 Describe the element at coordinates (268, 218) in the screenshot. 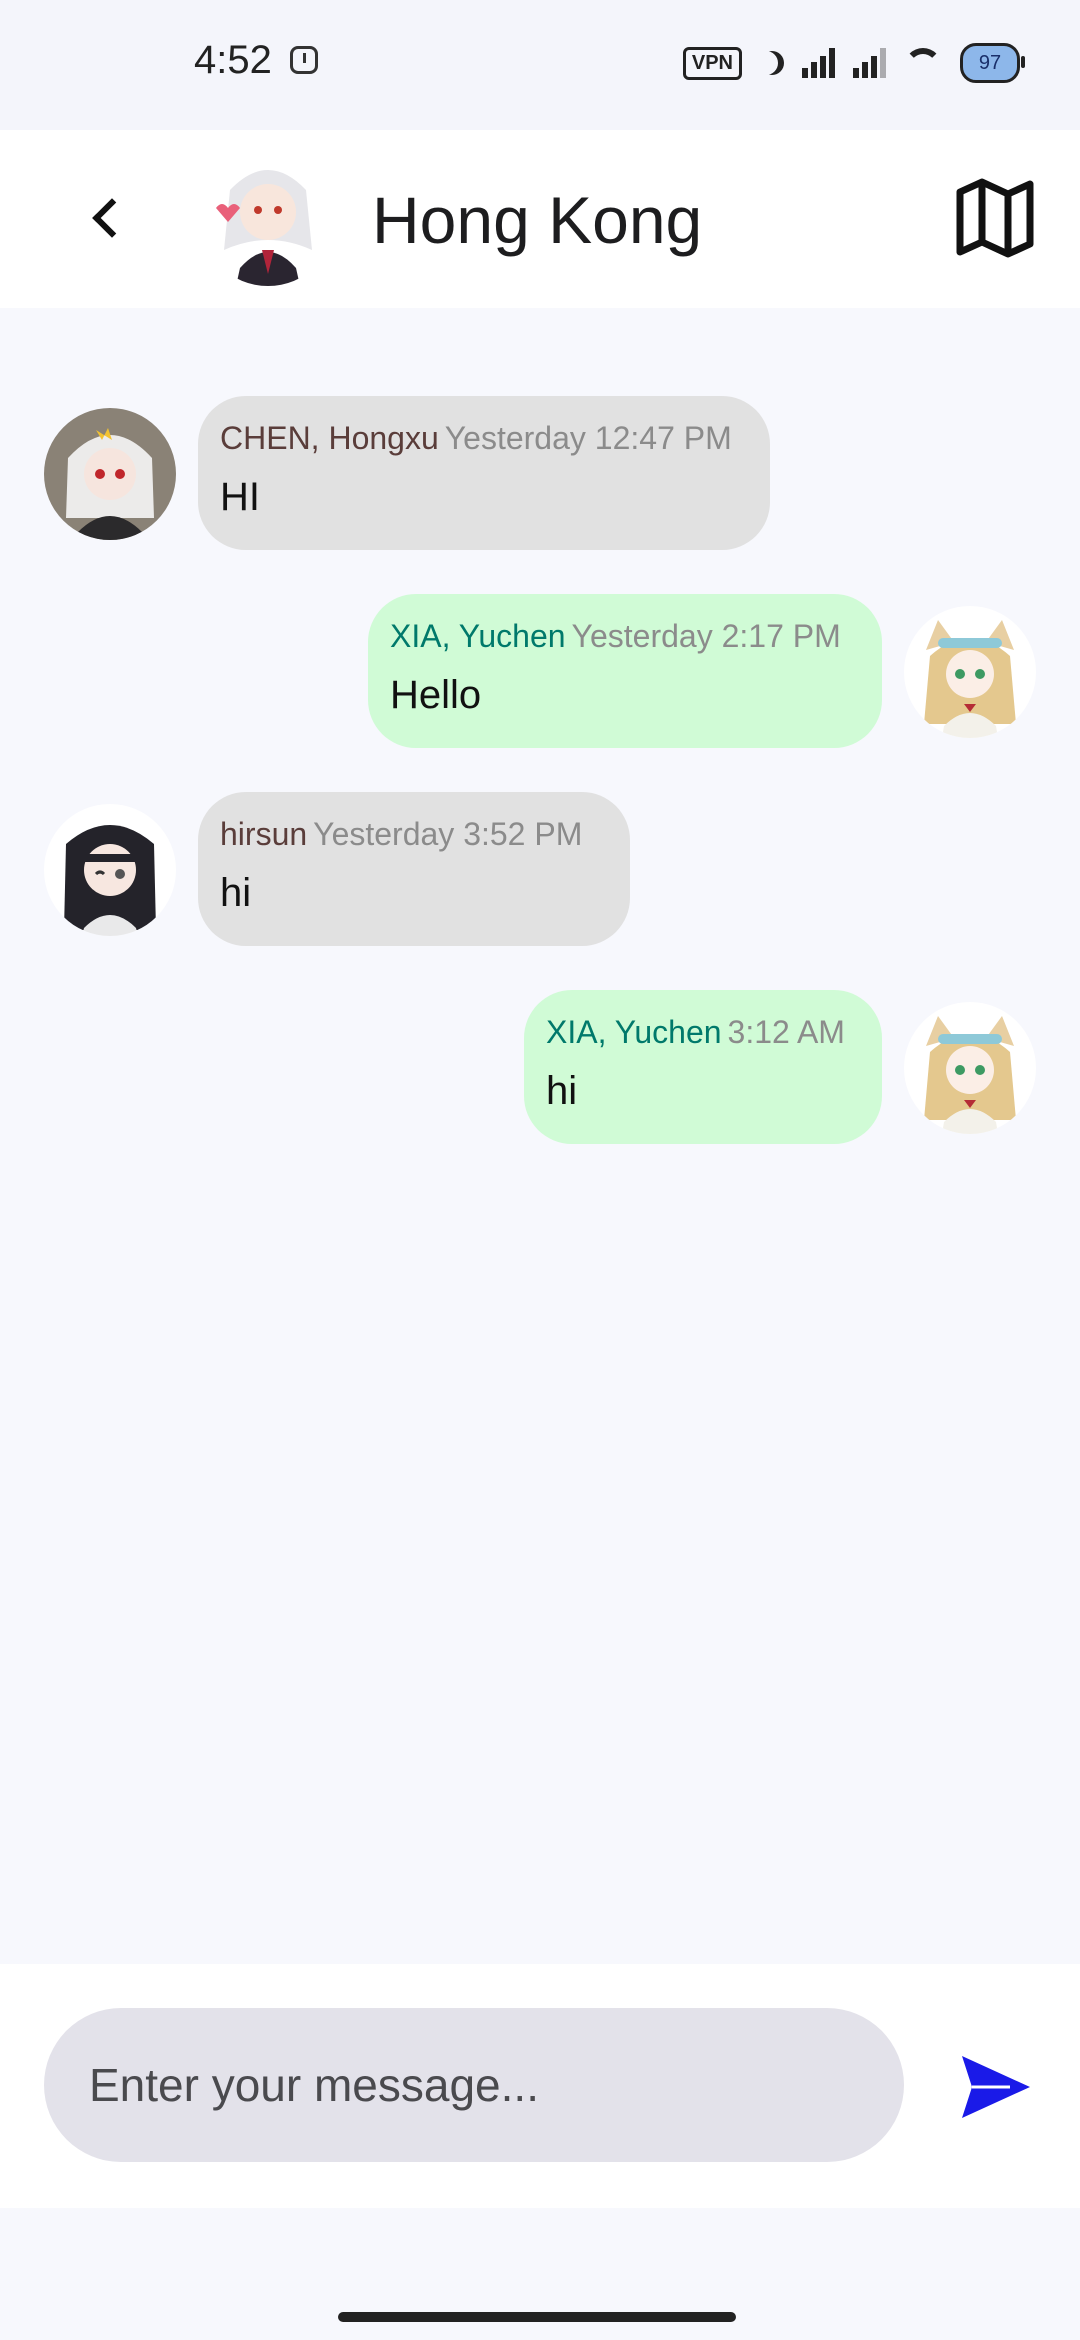

I see `group-avatar` at that location.